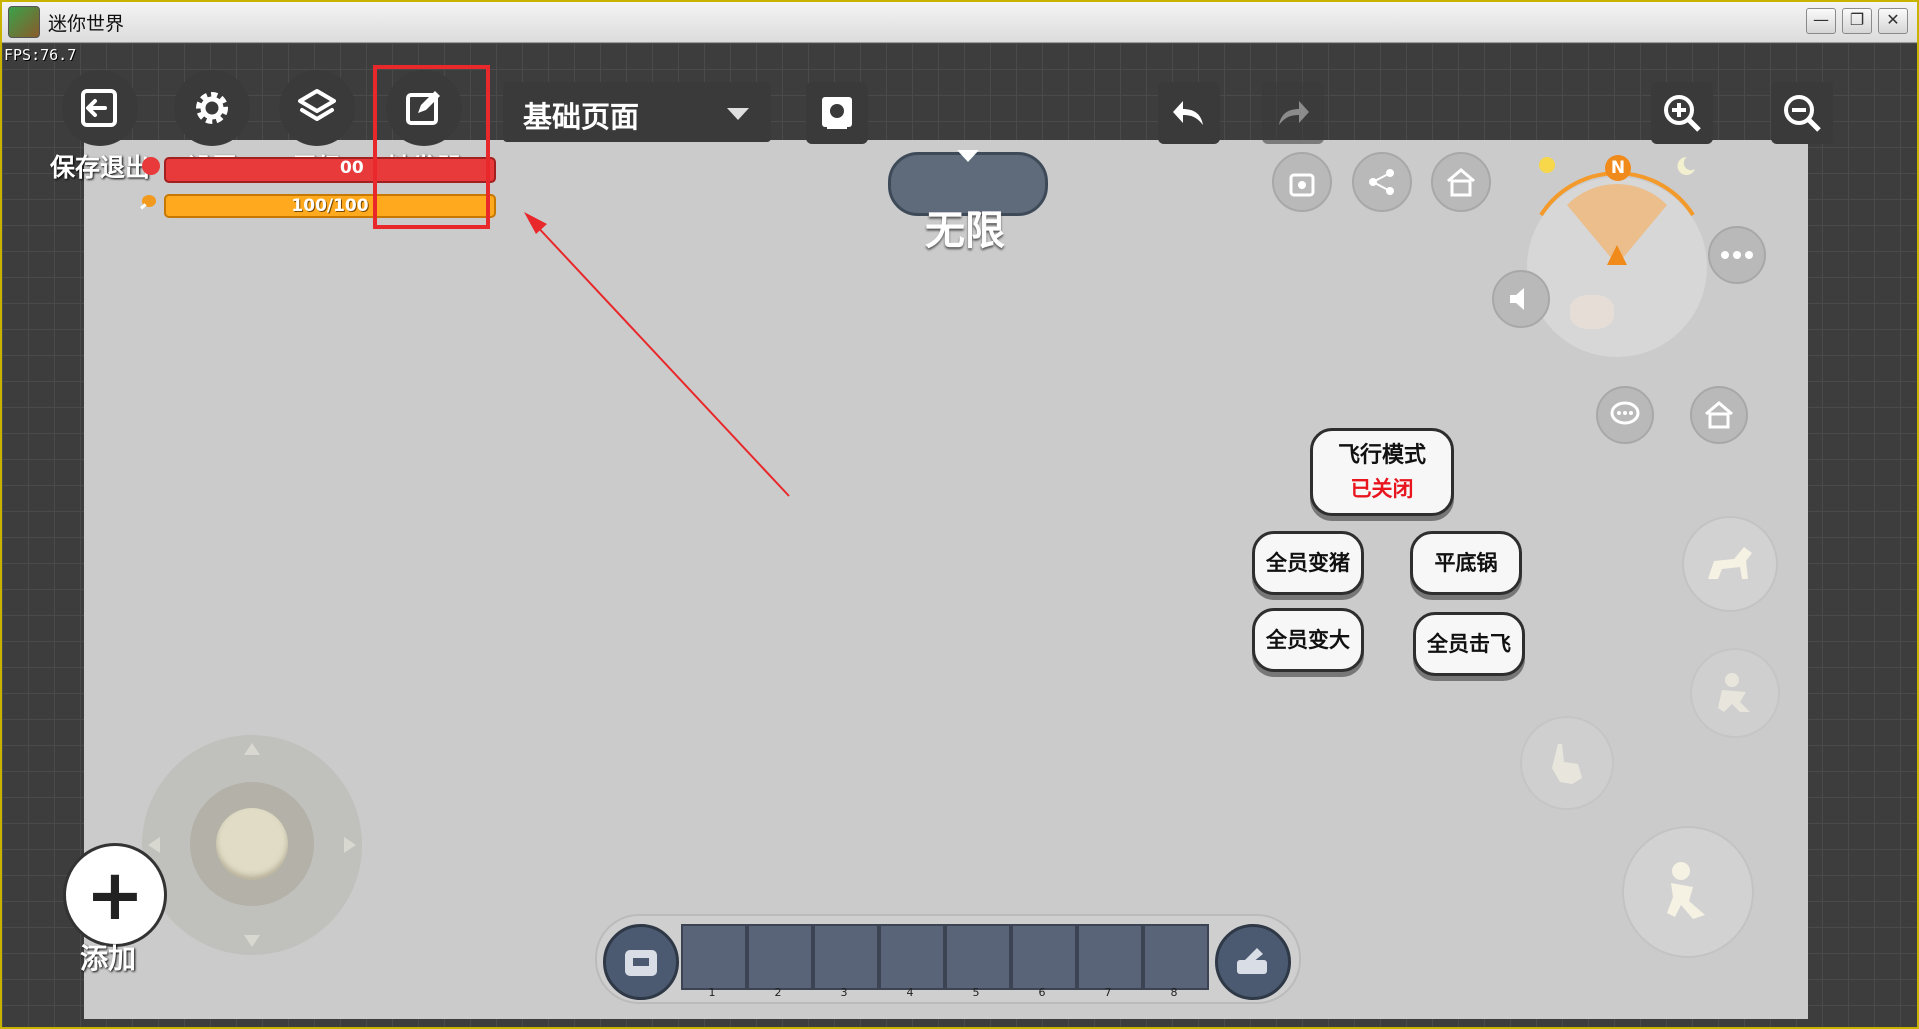 Image resolution: width=1919 pixels, height=1029 pixels. I want to click on interact-button, so click(1567, 763).